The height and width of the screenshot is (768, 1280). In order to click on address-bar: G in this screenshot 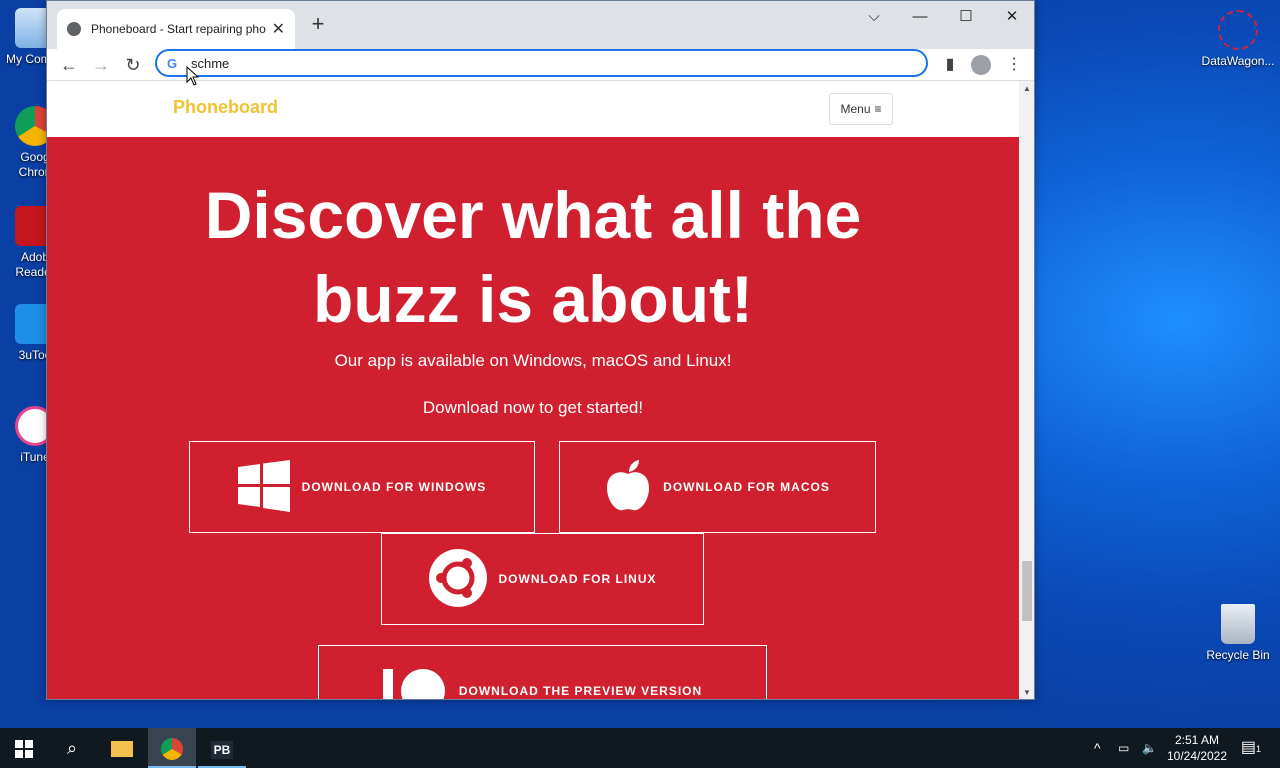, I will do `click(541, 63)`.